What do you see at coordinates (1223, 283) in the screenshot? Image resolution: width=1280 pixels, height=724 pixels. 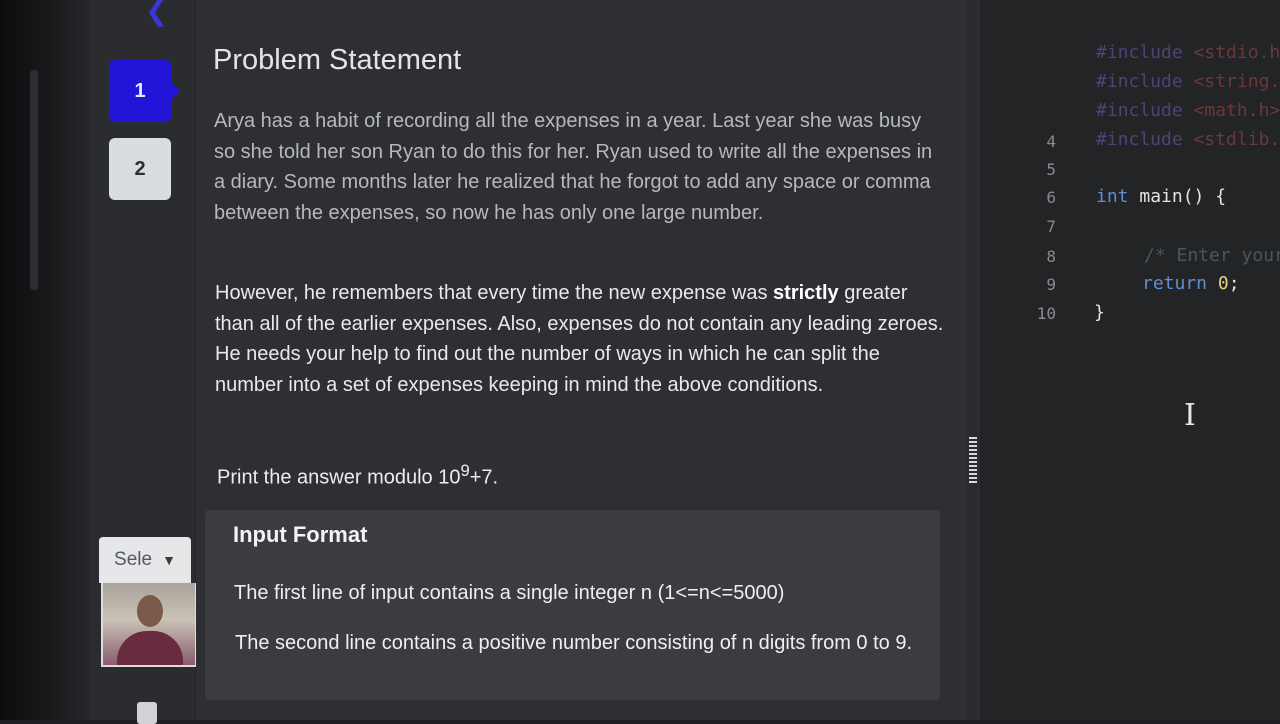 I see `return-value: 0` at bounding box center [1223, 283].